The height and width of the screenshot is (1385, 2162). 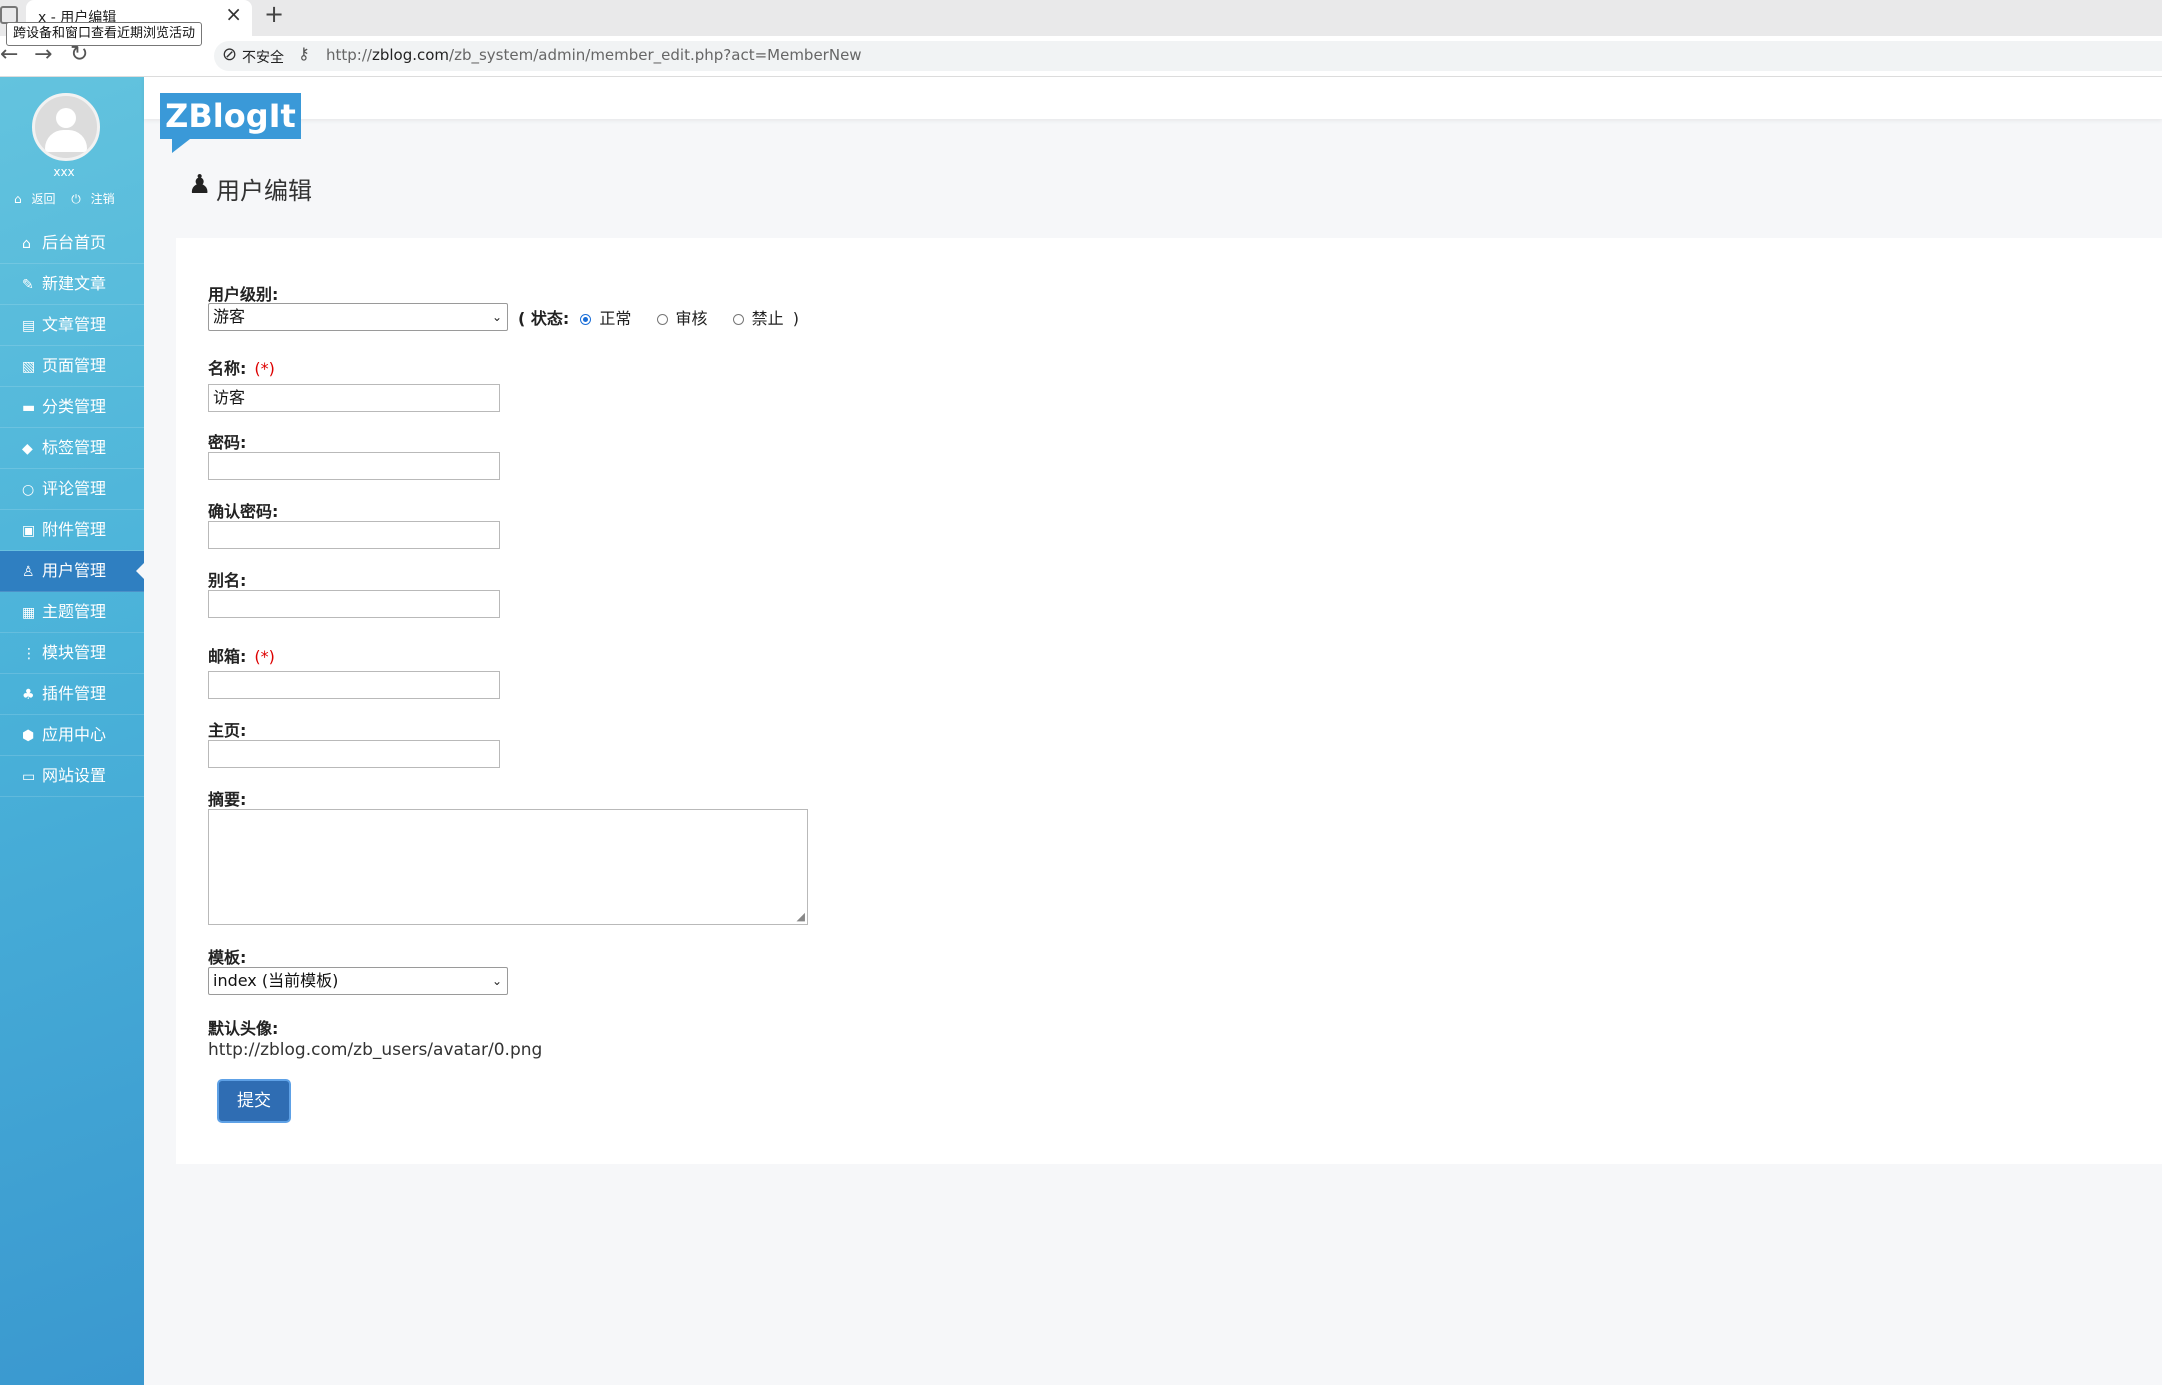 What do you see at coordinates (29, 613) in the screenshot?
I see `theme-icon: ▦` at bounding box center [29, 613].